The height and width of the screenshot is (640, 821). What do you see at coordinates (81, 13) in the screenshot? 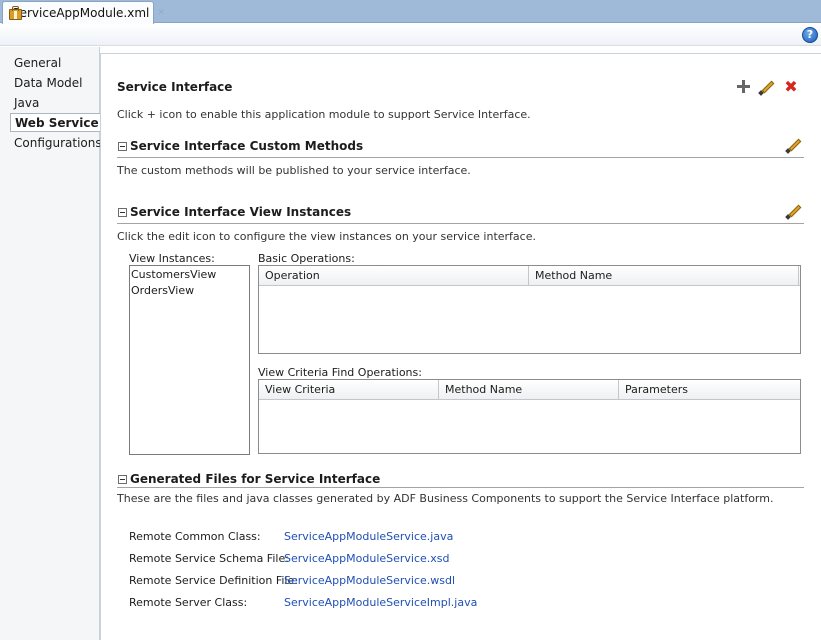
I see `document-tab-title: ServiceAppModule.xml` at bounding box center [81, 13].